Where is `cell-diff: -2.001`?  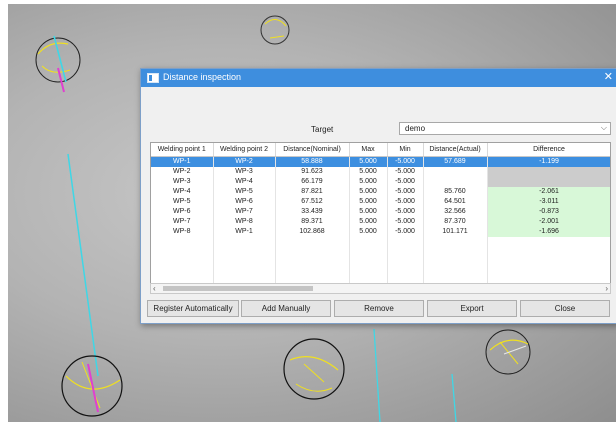 cell-diff: -2.001 is located at coordinates (548, 222).